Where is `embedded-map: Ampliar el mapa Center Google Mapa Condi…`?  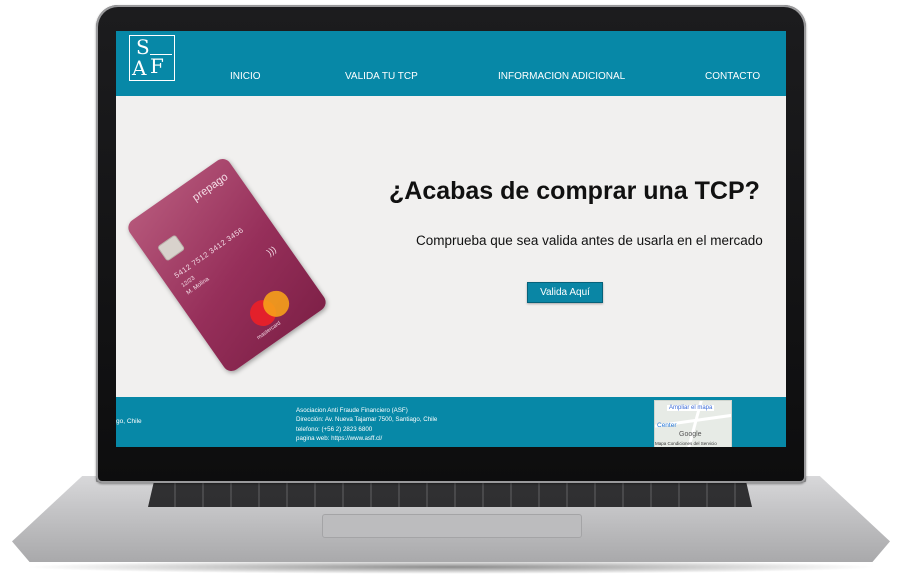
embedded-map: Ampliar el mapa Center Google Mapa Condi… is located at coordinates (693, 423).